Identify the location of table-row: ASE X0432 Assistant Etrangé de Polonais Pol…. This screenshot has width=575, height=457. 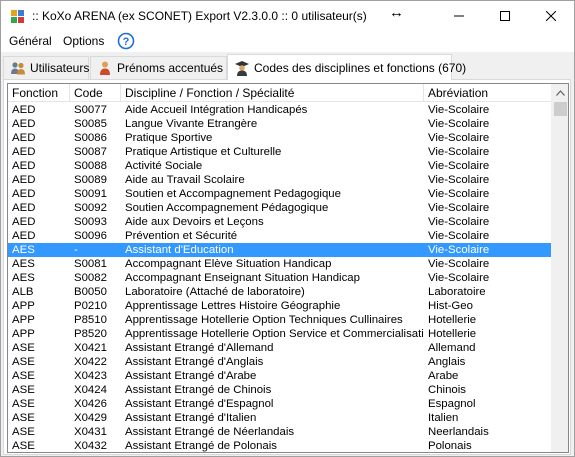
(280, 445).